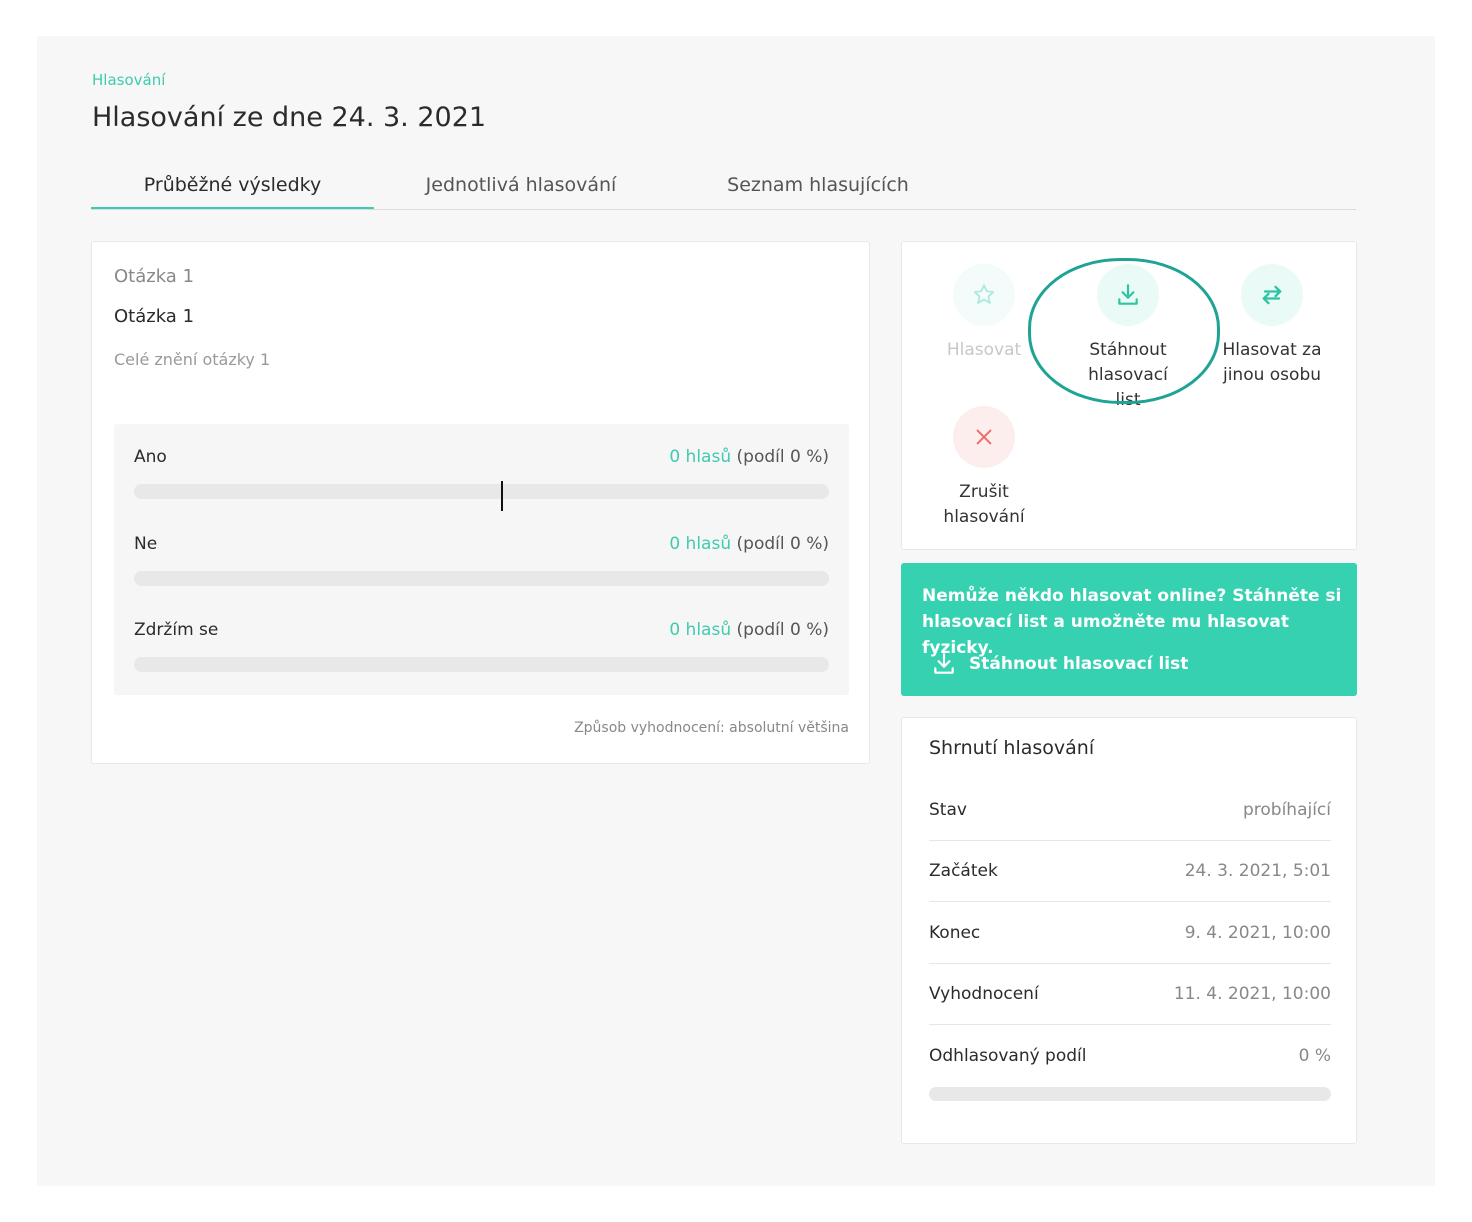 The width and height of the screenshot is (1472, 1222). Describe the element at coordinates (154, 316) in the screenshot. I see `question-title: Otázka 1` at that location.